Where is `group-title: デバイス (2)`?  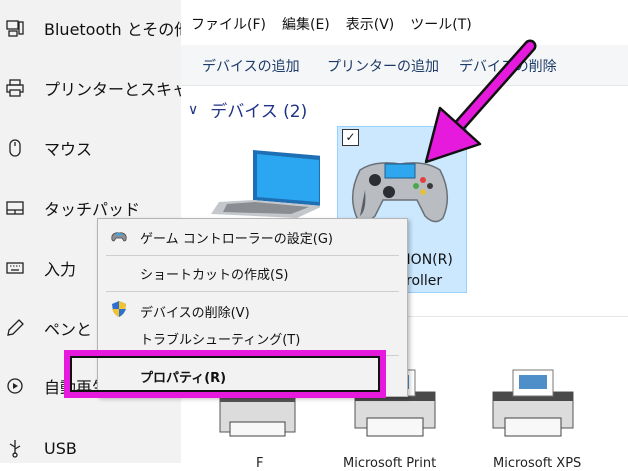 group-title: デバイス (2) is located at coordinates (259, 112).